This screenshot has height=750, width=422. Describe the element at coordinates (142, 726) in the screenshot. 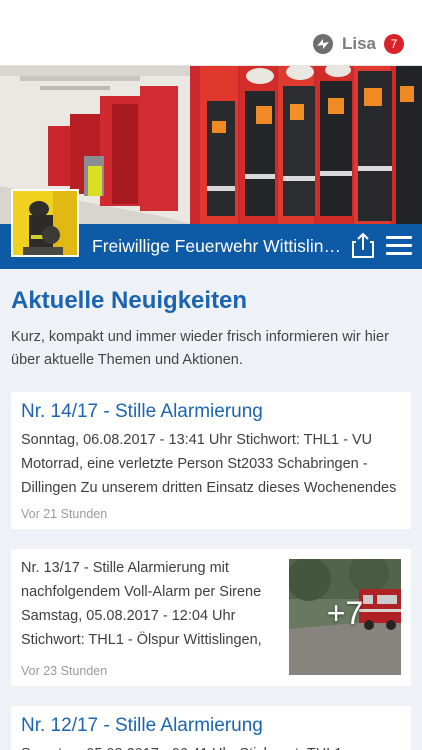

I see `news-card-title: Nr. 12/17 - Stille Alarmierung` at that location.